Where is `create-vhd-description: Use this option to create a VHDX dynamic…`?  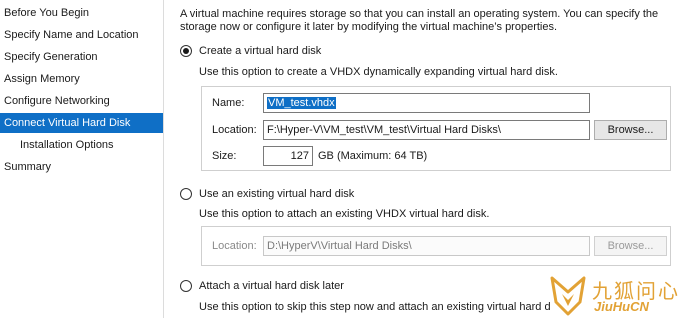
create-vhd-description: Use this option to create a VHDX dynamic… is located at coordinates (378, 72).